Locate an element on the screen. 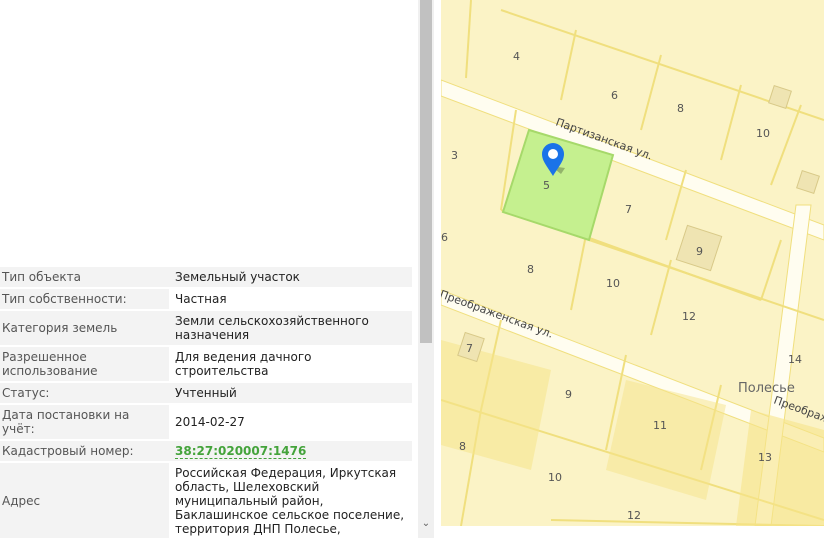 Image resolution: width=824 pixels, height=538 pixels. property-key: Тип объекта is located at coordinates (84, 277).